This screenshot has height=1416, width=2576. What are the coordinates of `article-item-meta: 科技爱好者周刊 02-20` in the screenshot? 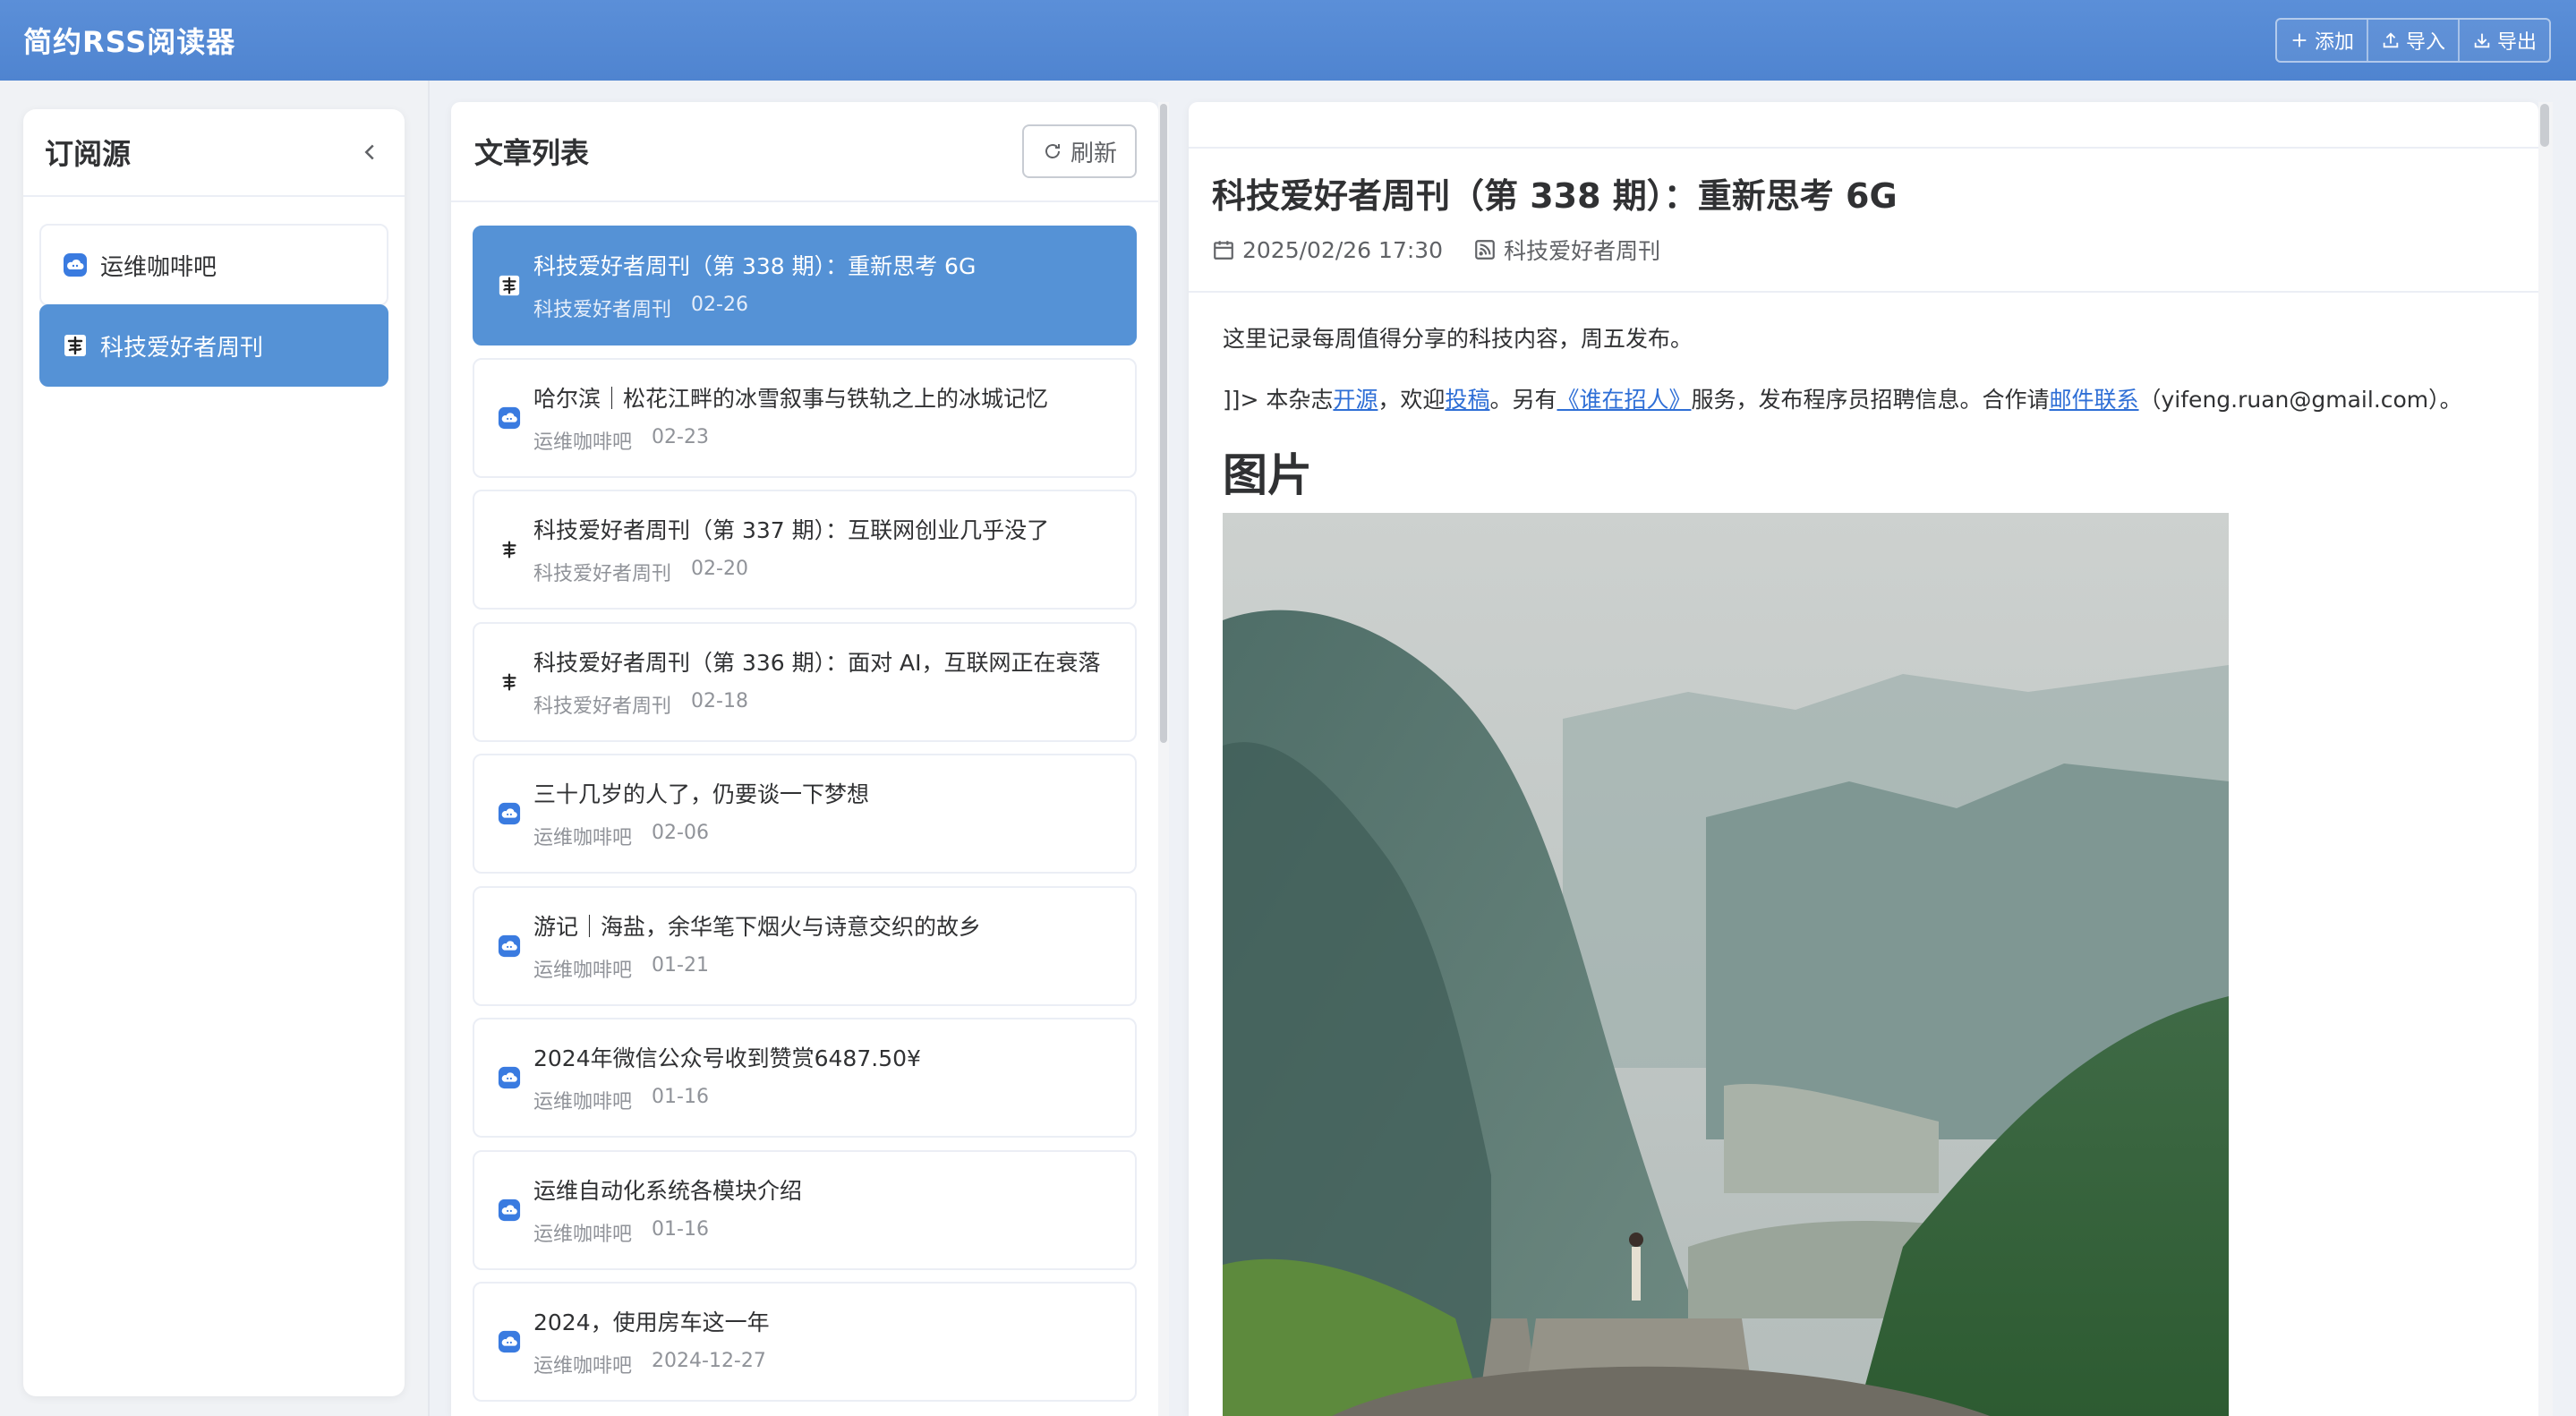 It's located at (791, 572).